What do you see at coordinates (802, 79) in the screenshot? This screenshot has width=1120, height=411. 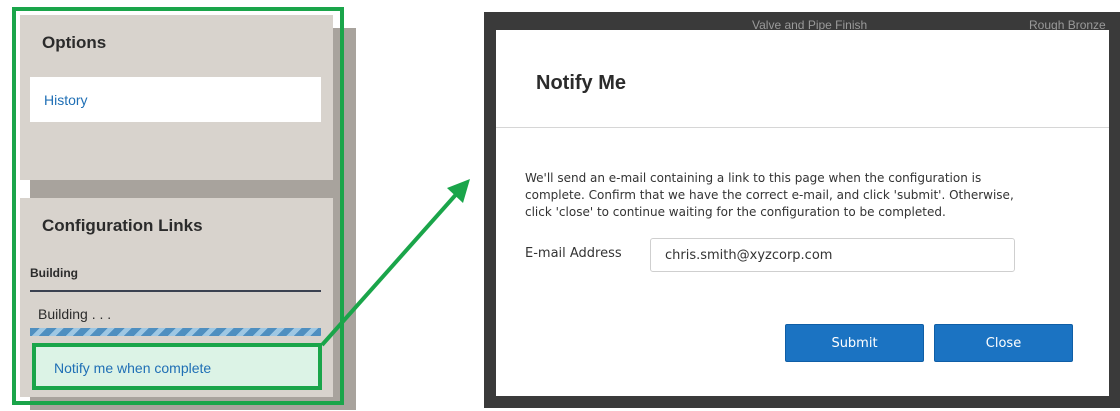 I see `dialog-header: Notify Me` at bounding box center [802, 79].